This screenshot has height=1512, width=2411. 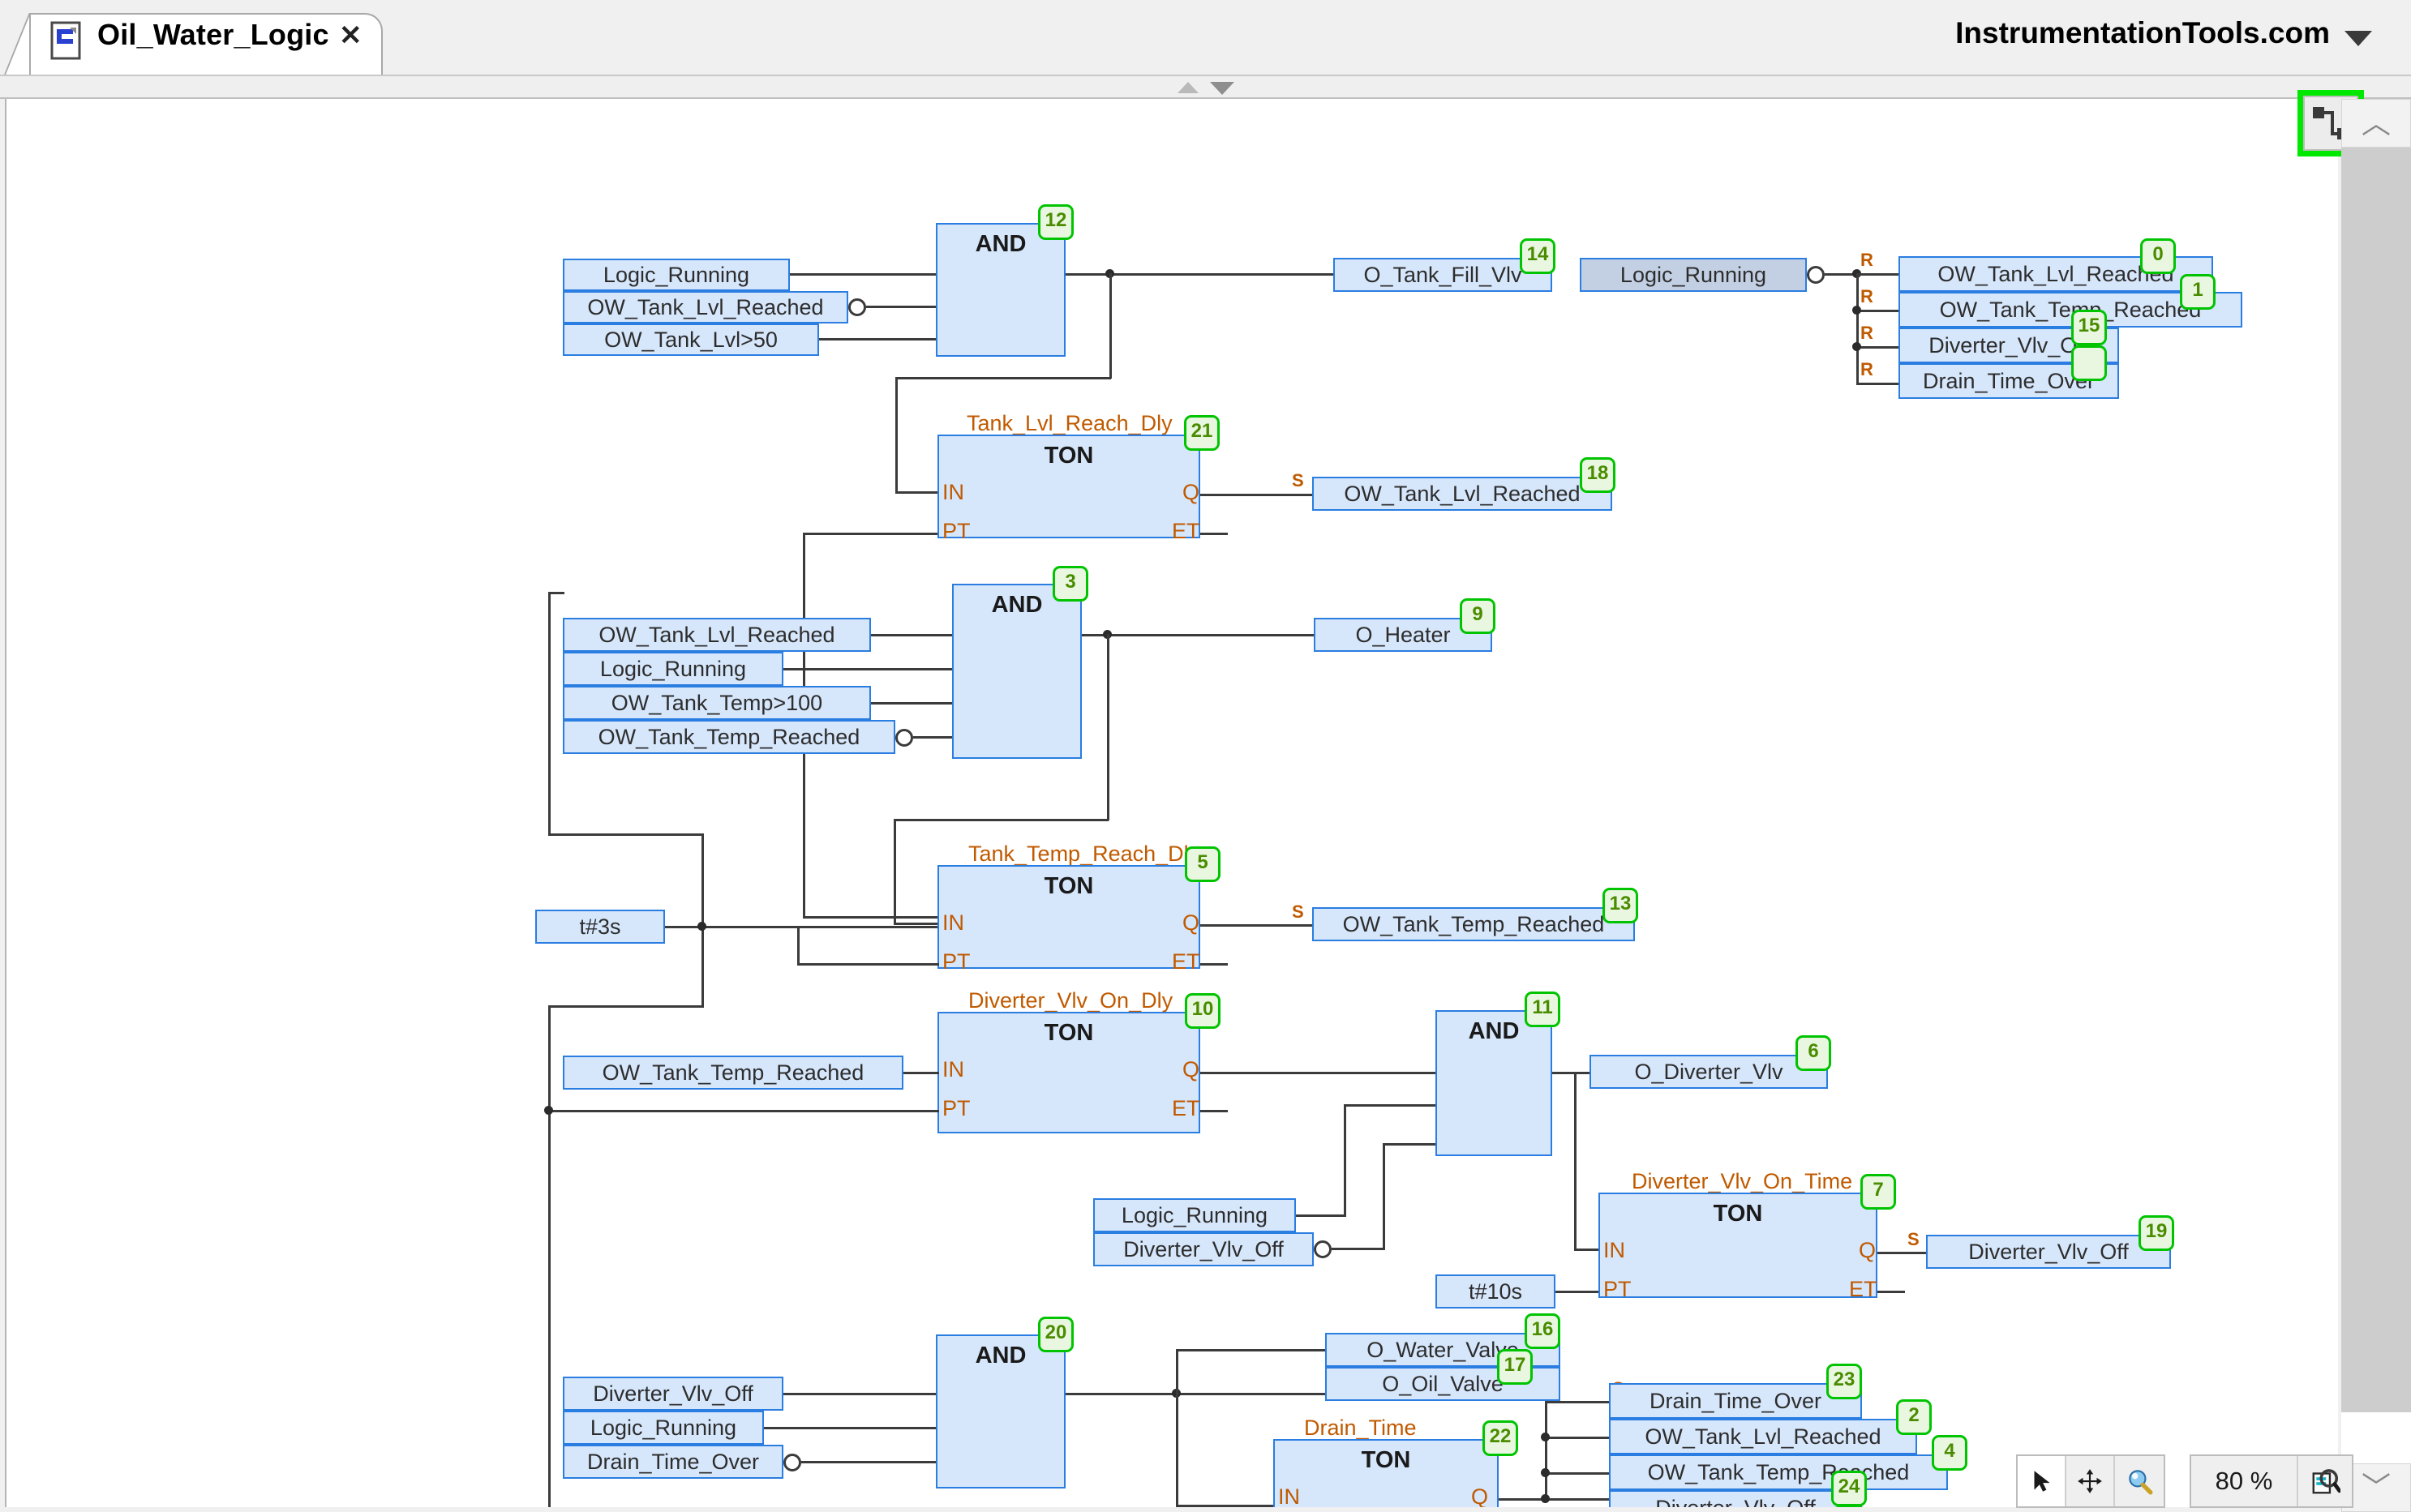 What do you see at coordinates (1188, 87) in the screenshot?
I see `chevron-up-icon` at bounding box center [1188, 87].